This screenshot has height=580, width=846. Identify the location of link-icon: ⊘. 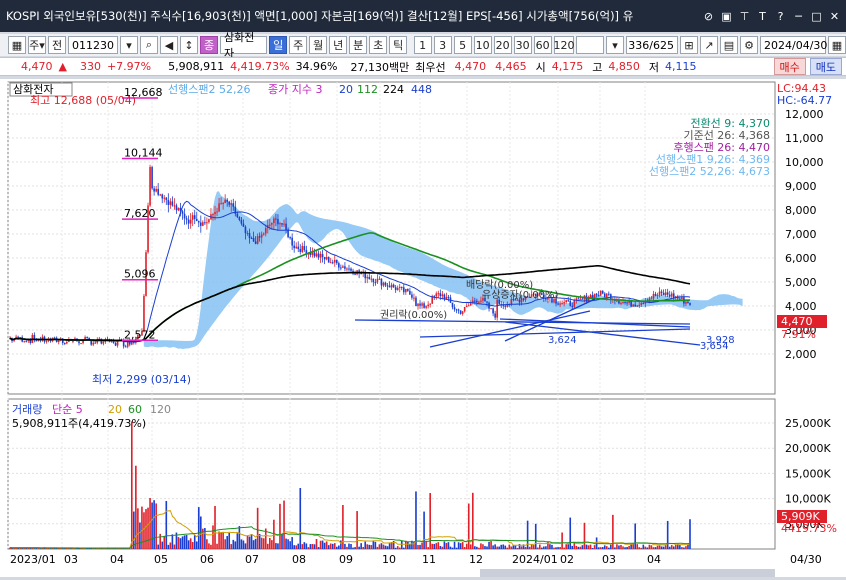
(708, 16).